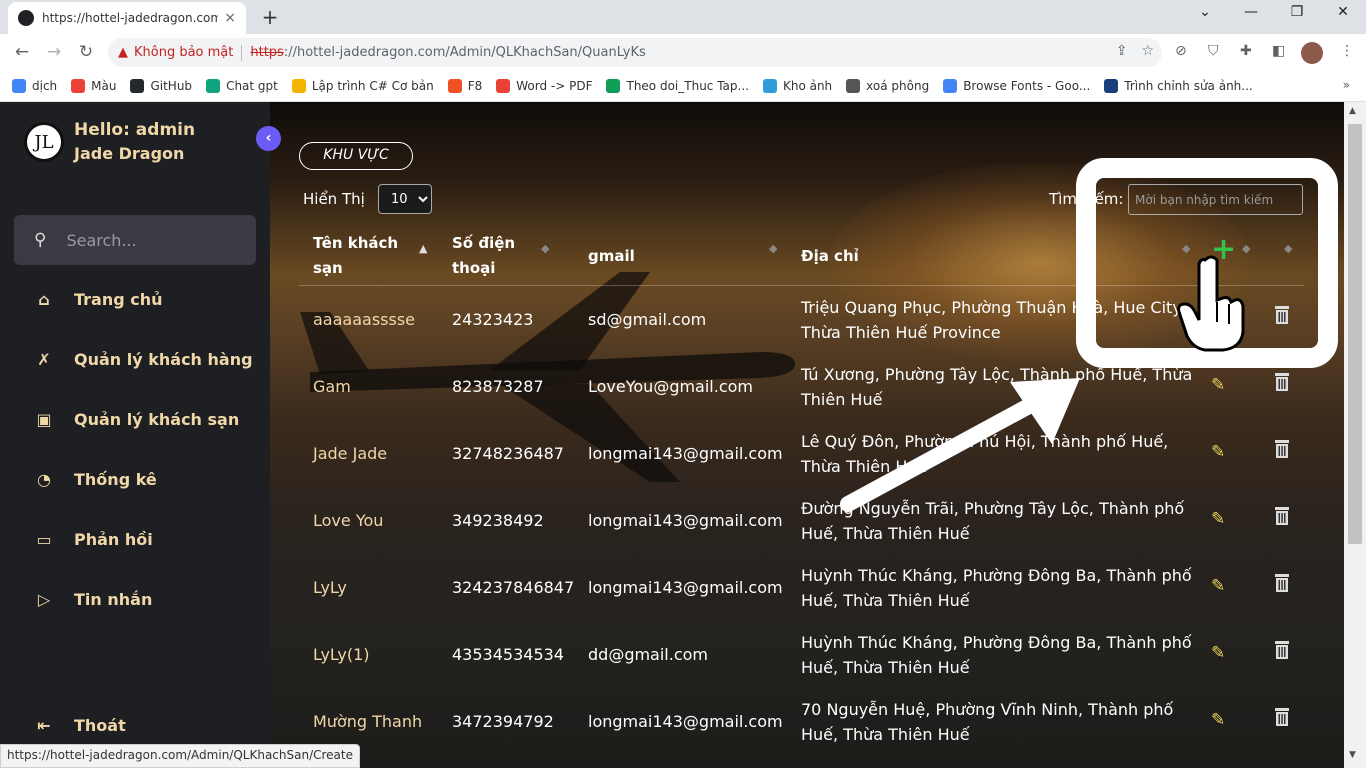 The width and height of the screenshot is (1366, 768). Describe the element at coordinates (157, 419) in the screenshot. I see `sidebar-item-label: Quản lý khách sạn` at that location.